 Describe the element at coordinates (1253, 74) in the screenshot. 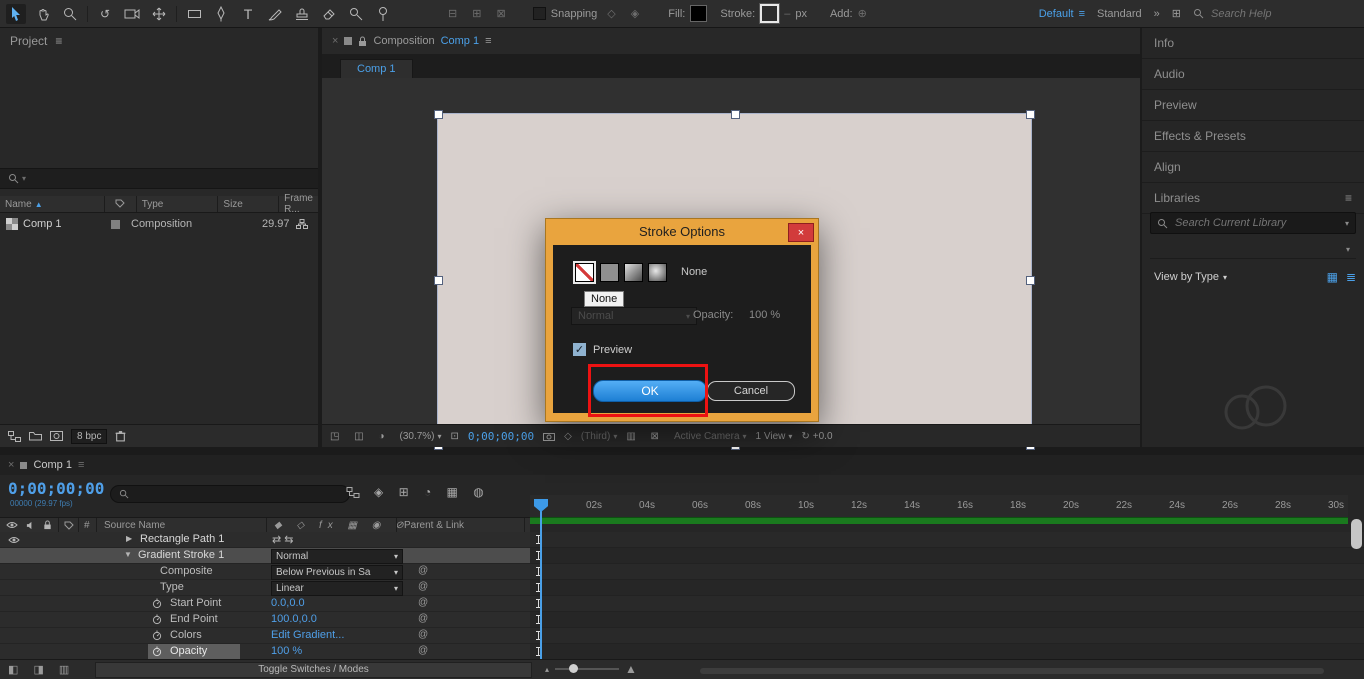

I see `sidebar-item-audio: Audio` at that location.